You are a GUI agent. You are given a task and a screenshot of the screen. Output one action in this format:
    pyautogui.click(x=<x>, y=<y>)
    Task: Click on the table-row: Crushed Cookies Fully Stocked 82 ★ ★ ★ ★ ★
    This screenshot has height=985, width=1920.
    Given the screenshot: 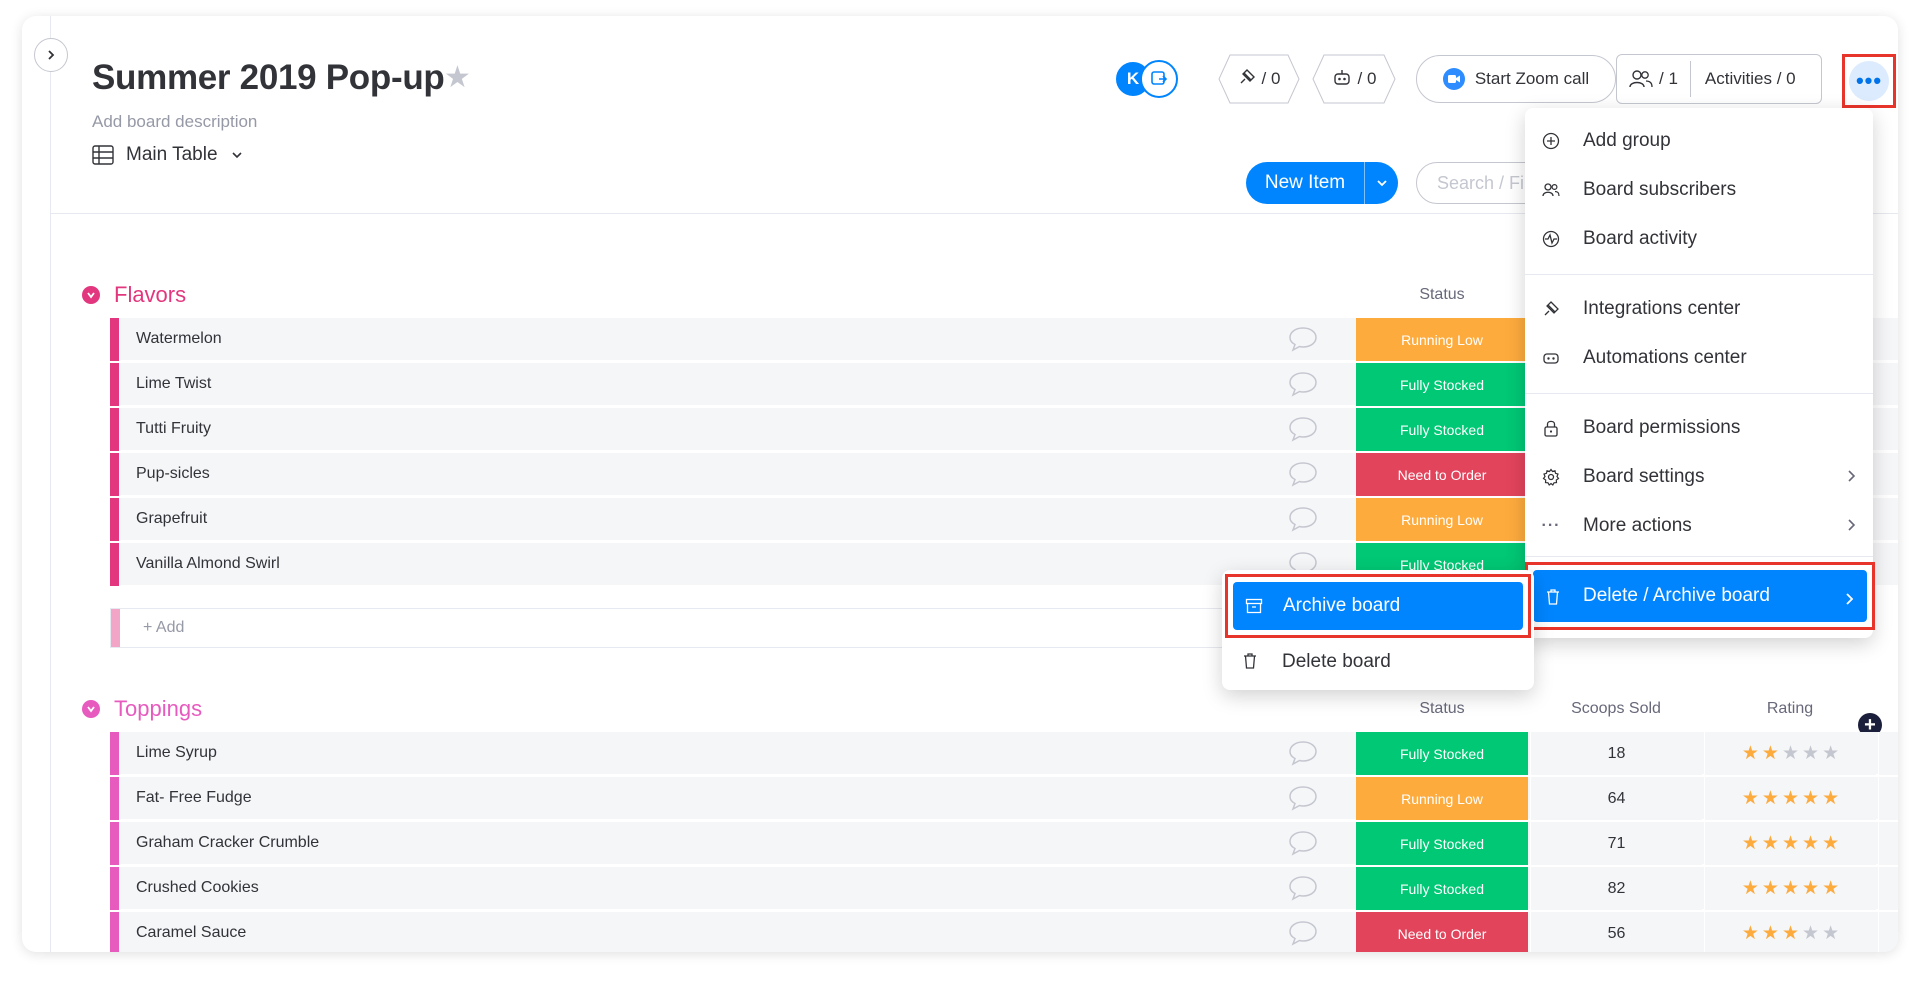 What is the action you would take?
    pyautogui.click(x=1004, y=888)
    